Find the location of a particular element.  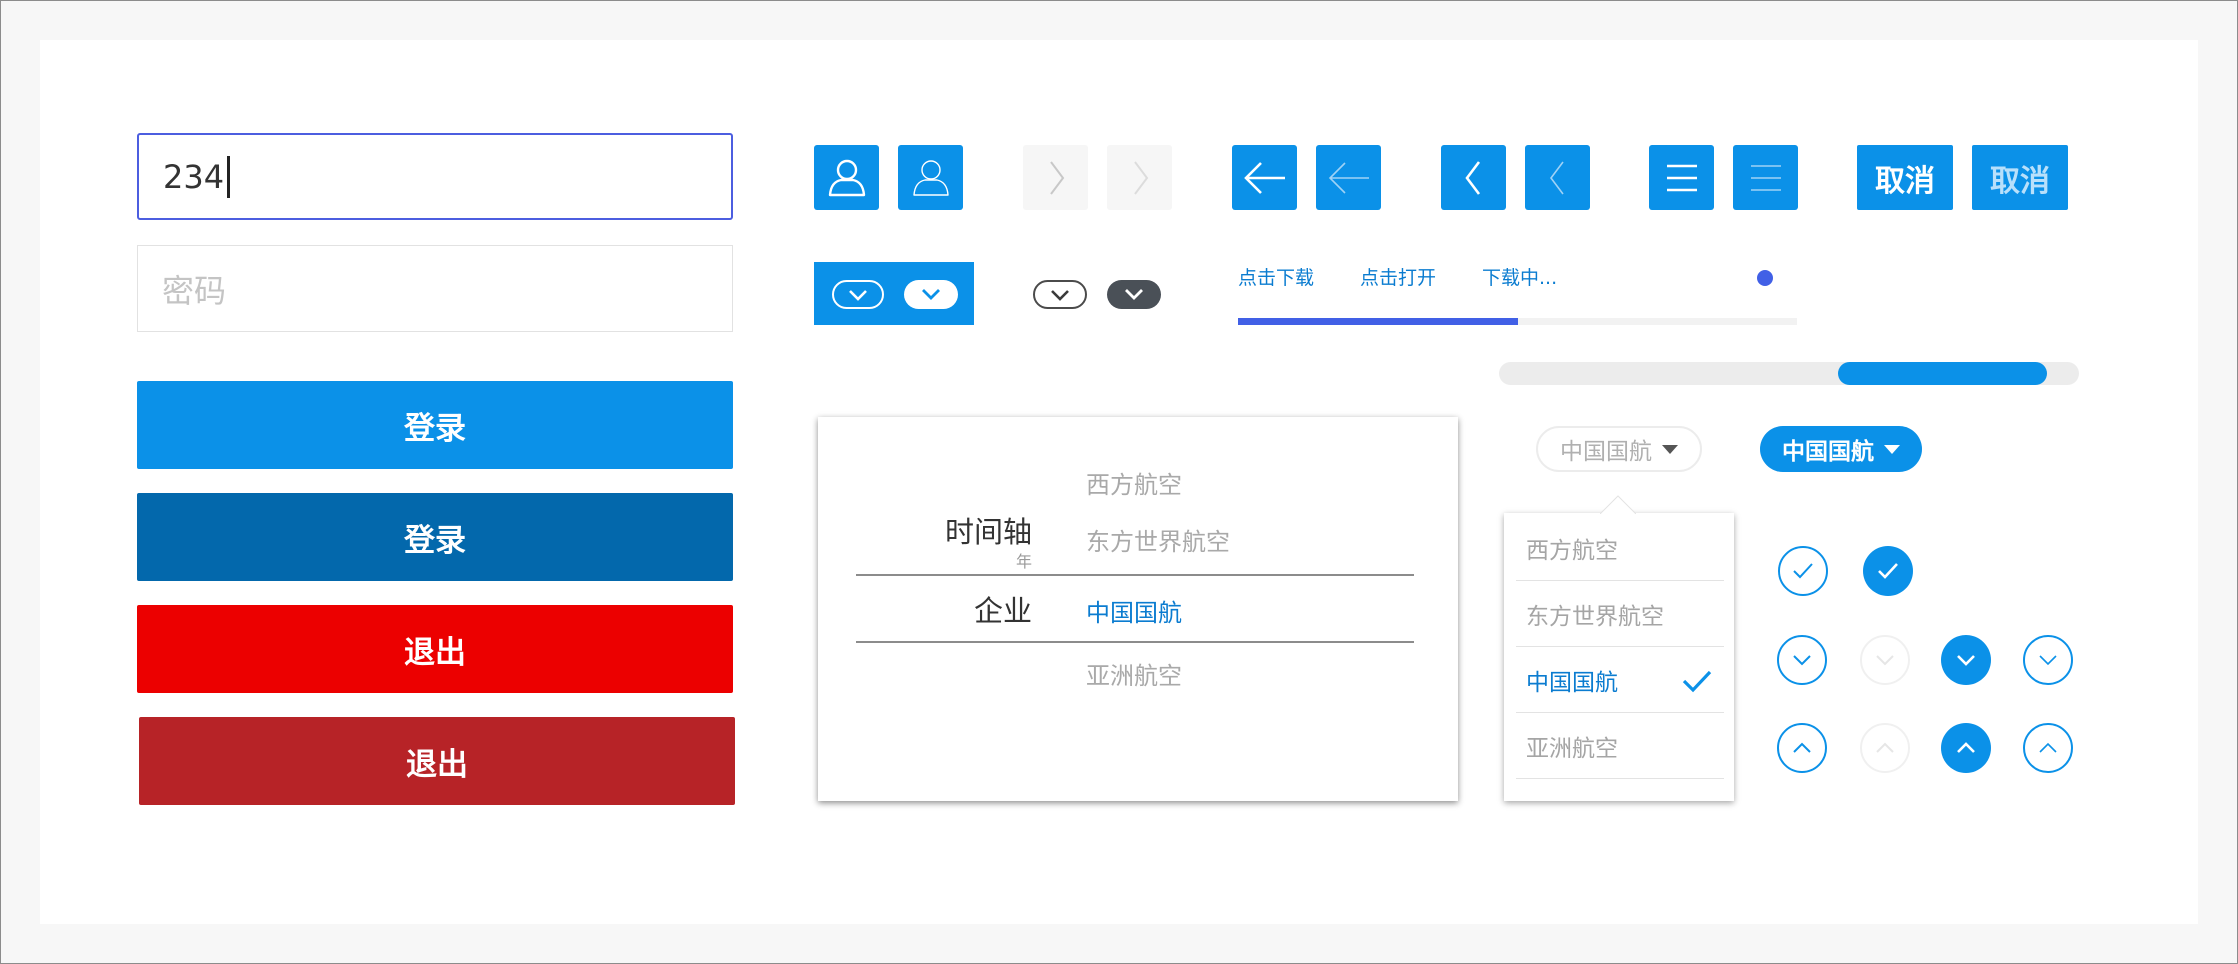

menu-item-label: 东方世界航空 is located at coordinates (1595, 616).